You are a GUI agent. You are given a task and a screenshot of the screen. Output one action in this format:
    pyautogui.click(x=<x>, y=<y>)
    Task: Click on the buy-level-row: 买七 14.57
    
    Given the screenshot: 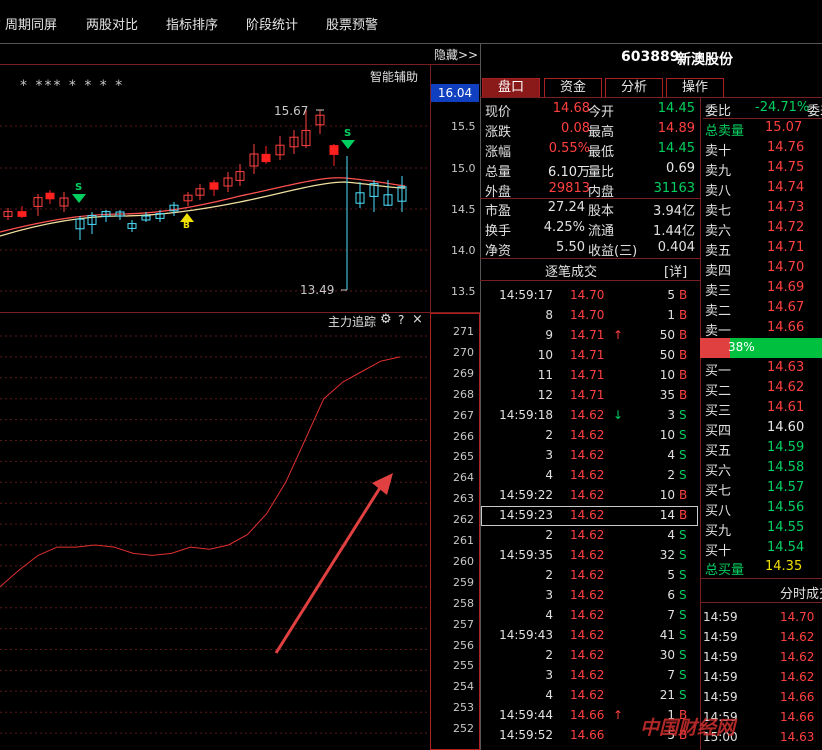 What is the action you would take?
    pyautogui.click(x=762, y=488)
    